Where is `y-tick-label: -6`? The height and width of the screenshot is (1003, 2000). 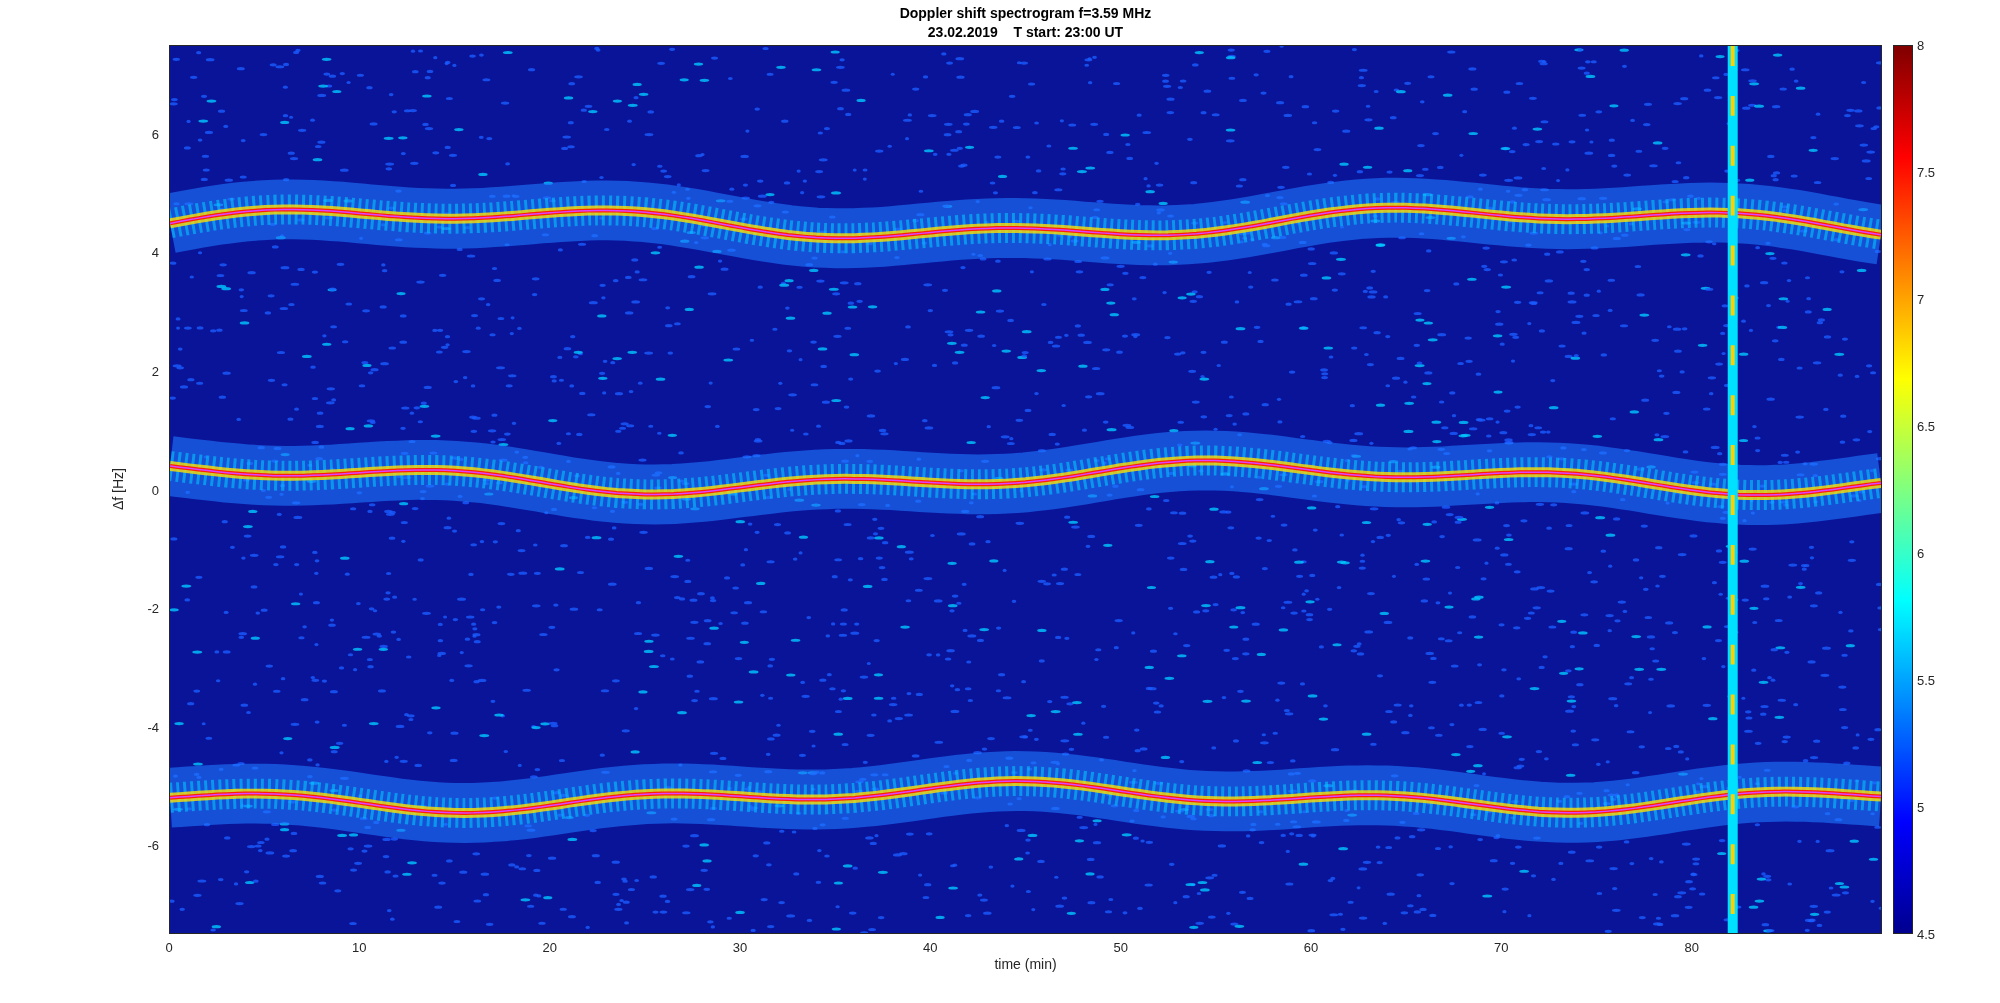 y-tick-label: -6 is located at coordinates (153, 845).